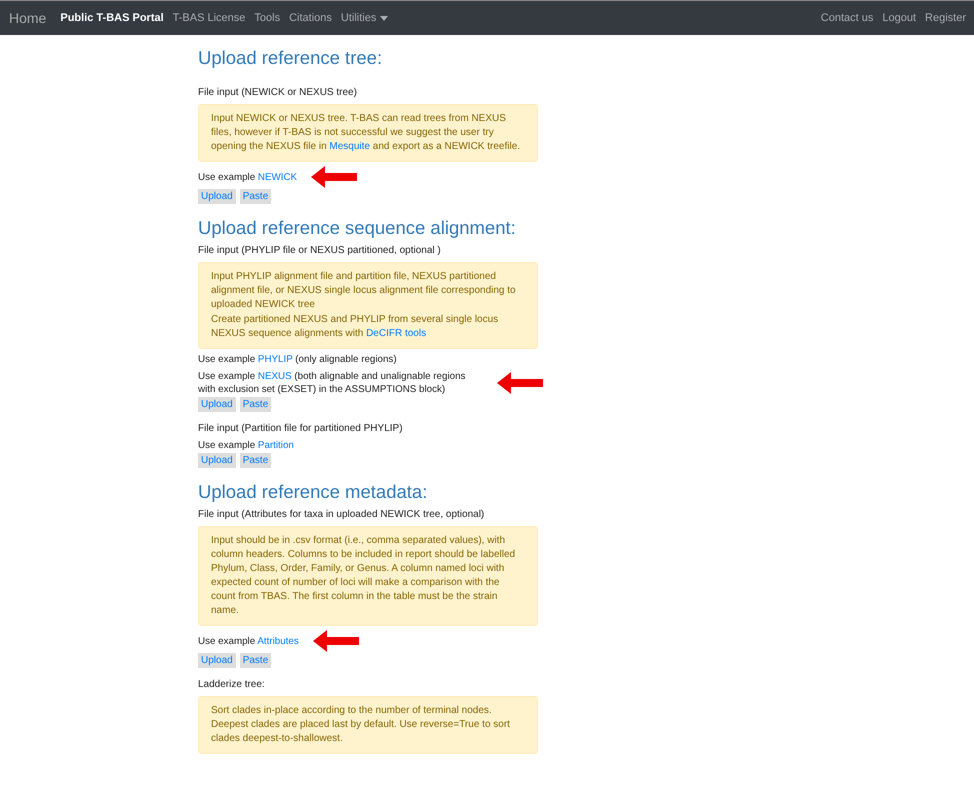 The height and width of the screenshot is (791, 974). I want to click on example-text: Use example Partition, so click(246, 445).